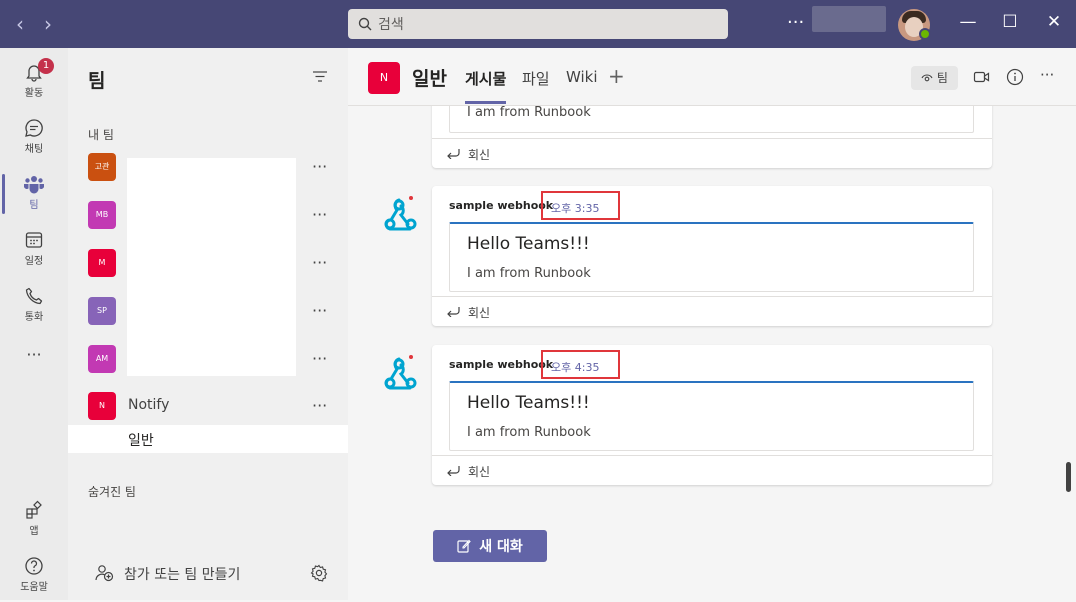 The height and width of the screenshot is (602, 1076). What do you see at coordinates (112, 491) in the screenshot?
I see `hidden-teams-label: 숨겨진 팀` at bounding box center [112, 491].